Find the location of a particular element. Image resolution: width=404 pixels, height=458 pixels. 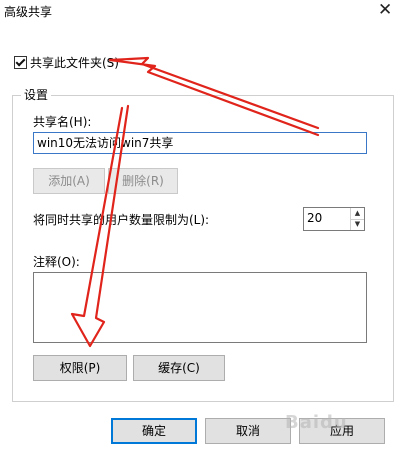

user-limit-stepper: 20 ▲ ▼ is located at coordinates (334, 219).